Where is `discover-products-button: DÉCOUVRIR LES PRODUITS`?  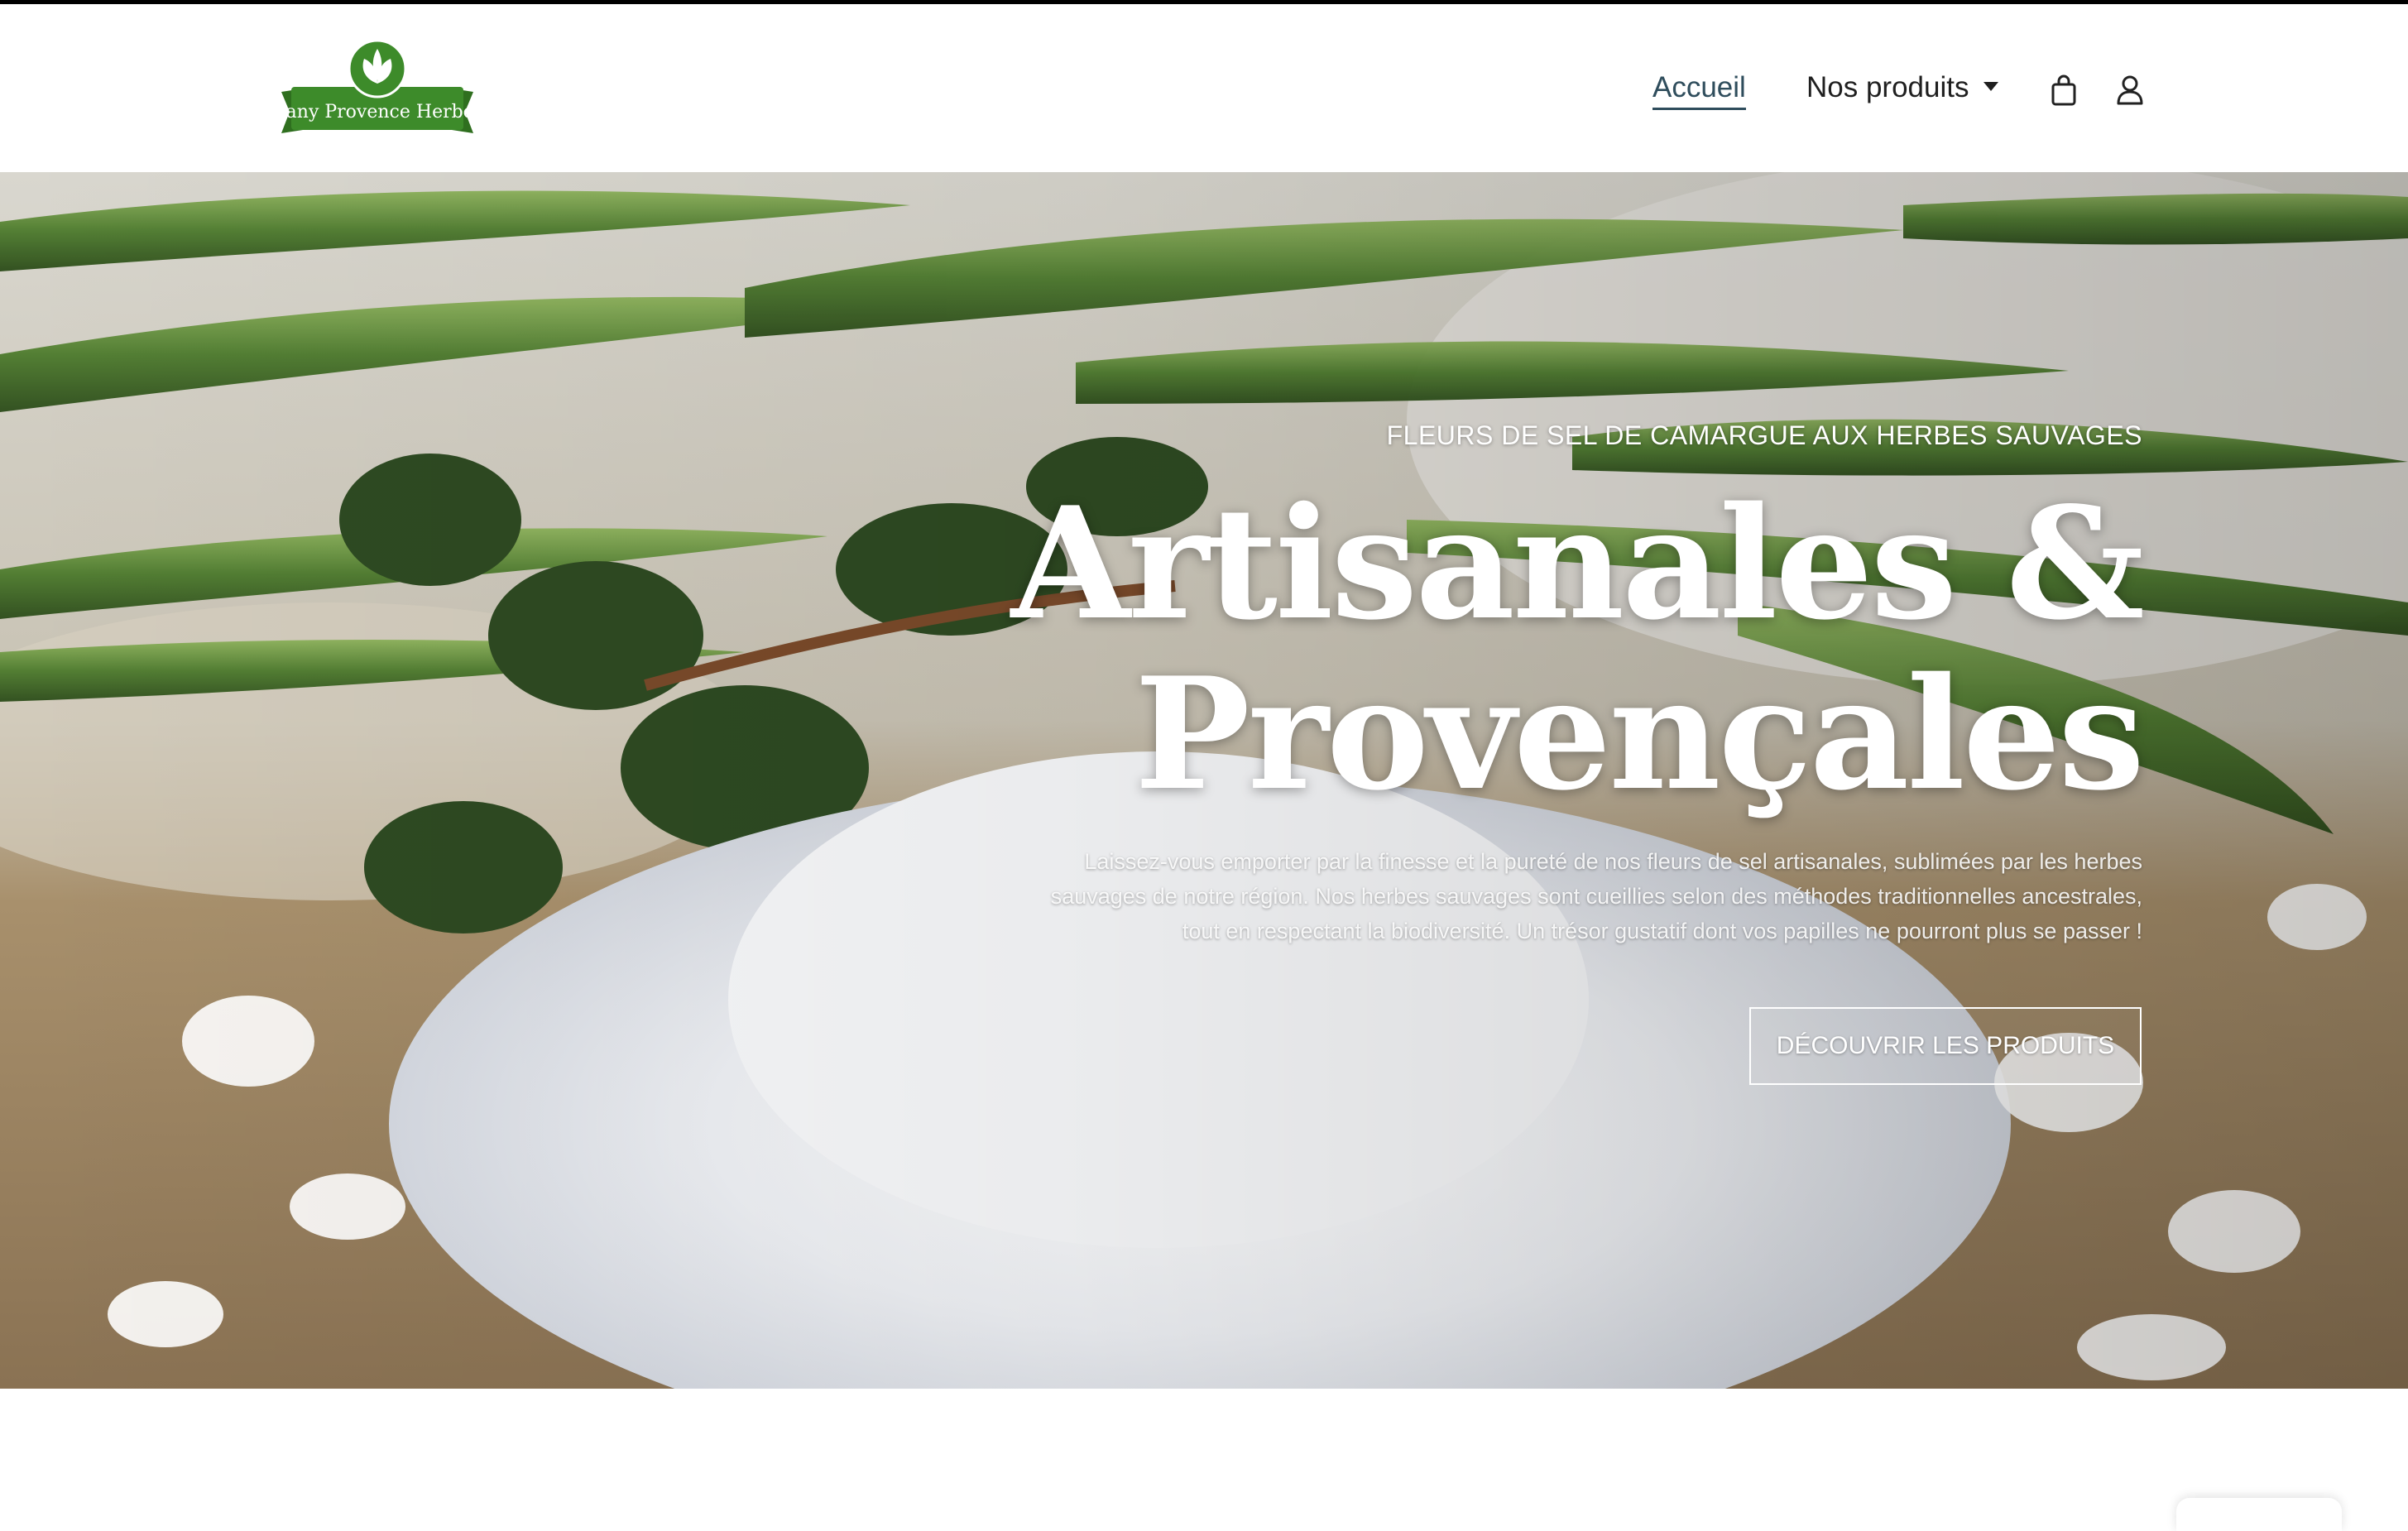 discover-products-button: DÉCOUVRIR LES PRODUITS is located at coordinates (1945, 1046).